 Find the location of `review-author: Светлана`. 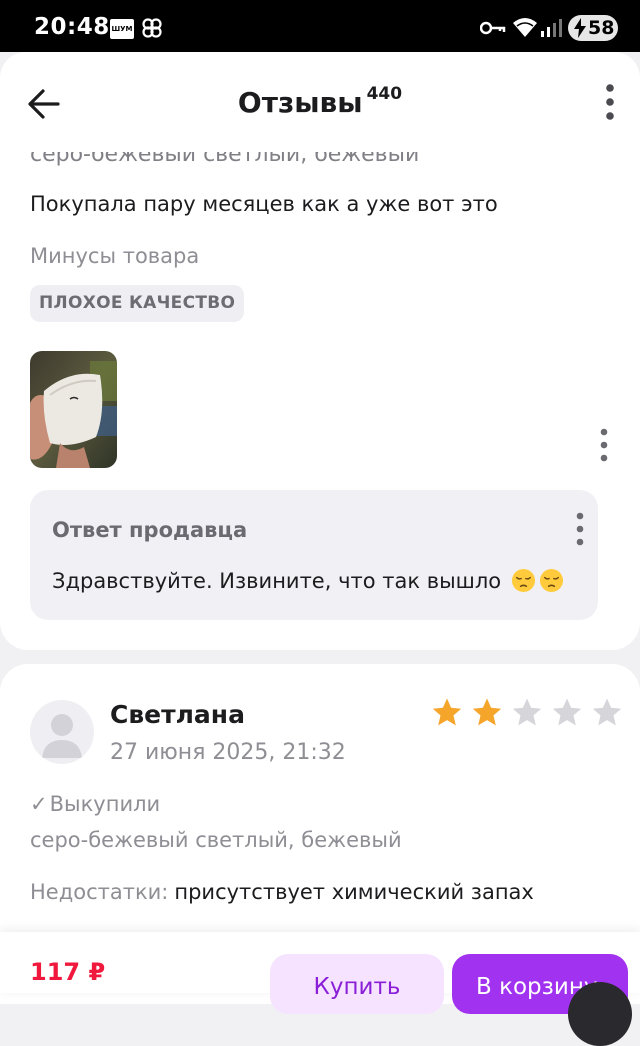

review-author: Светлана is located at coordinates (177, 714).